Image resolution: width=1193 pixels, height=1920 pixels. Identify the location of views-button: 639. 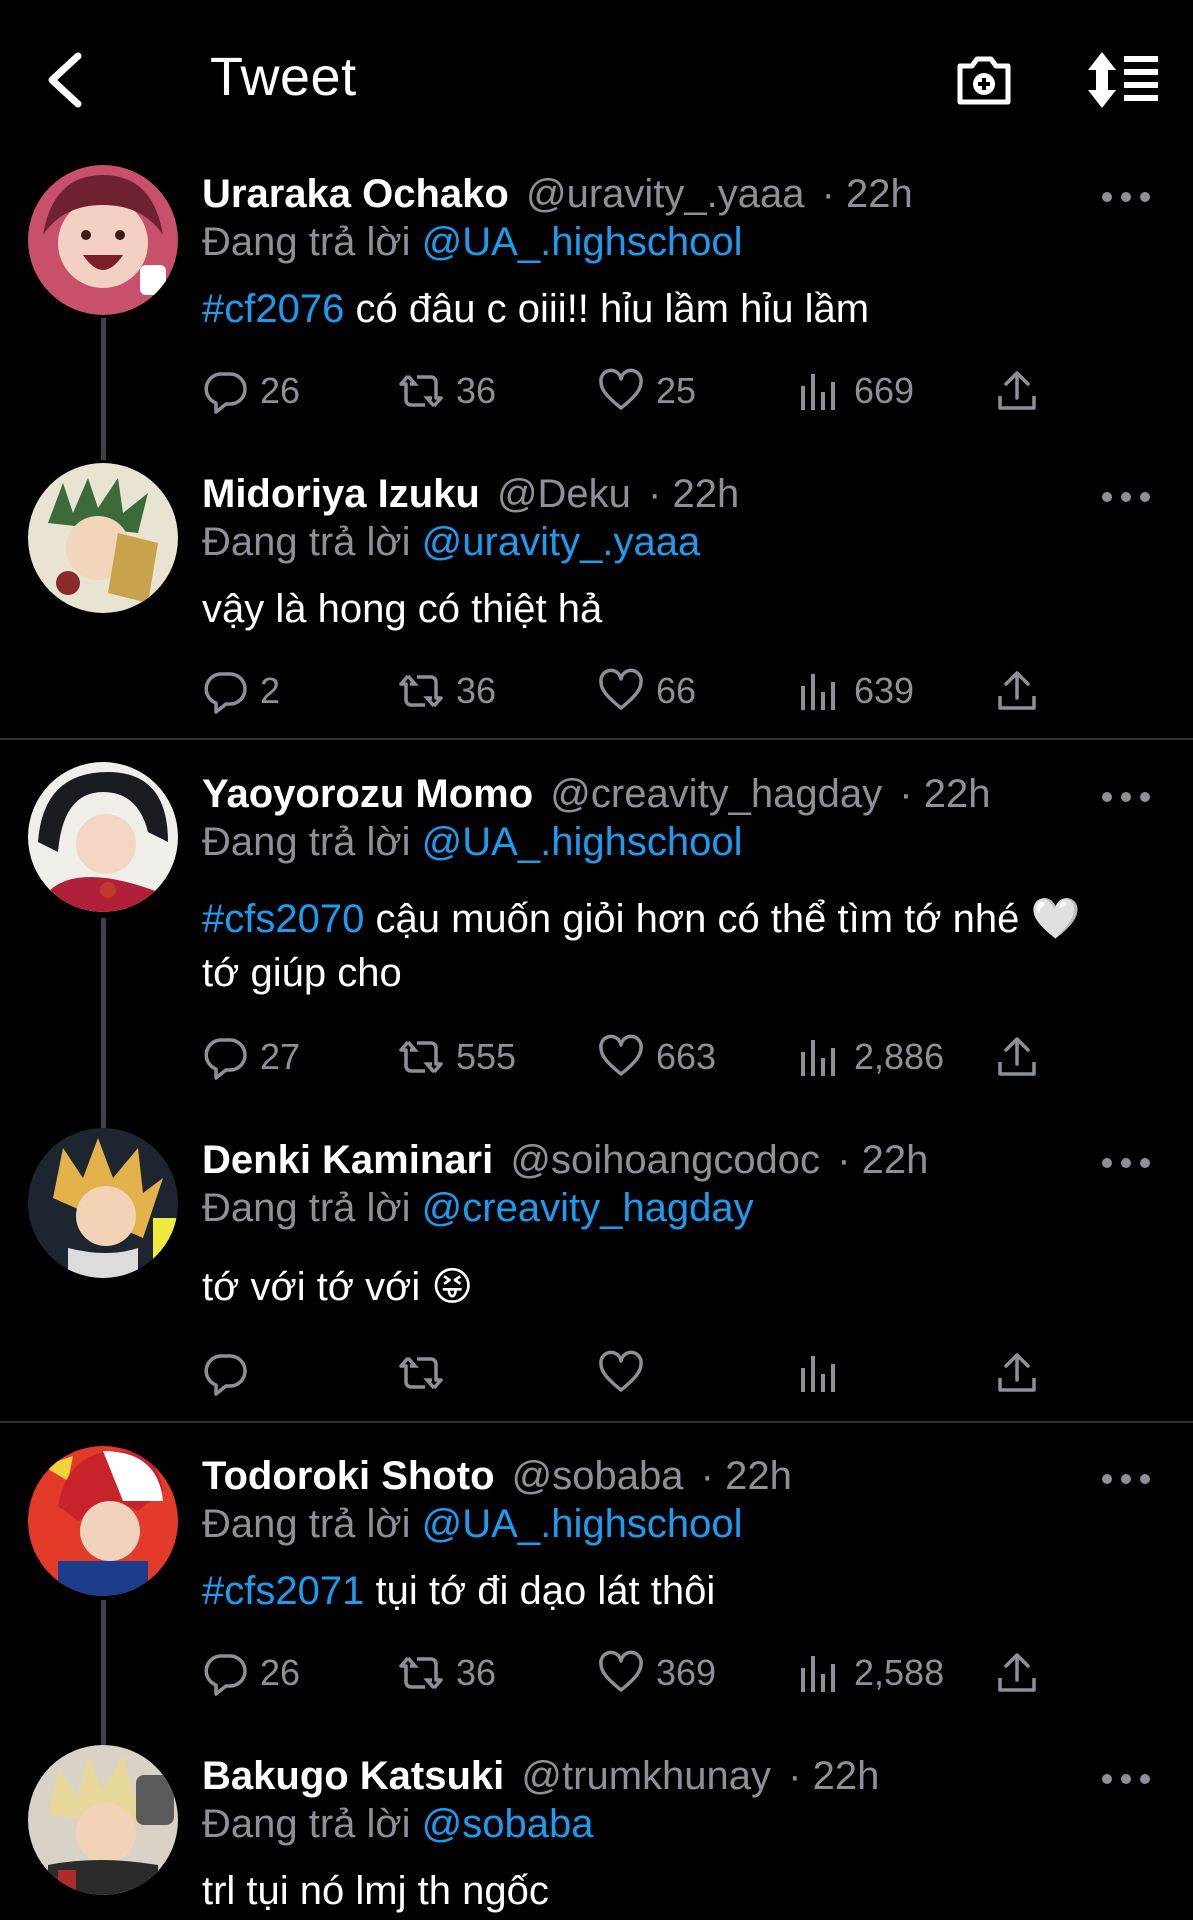
(855, 691).